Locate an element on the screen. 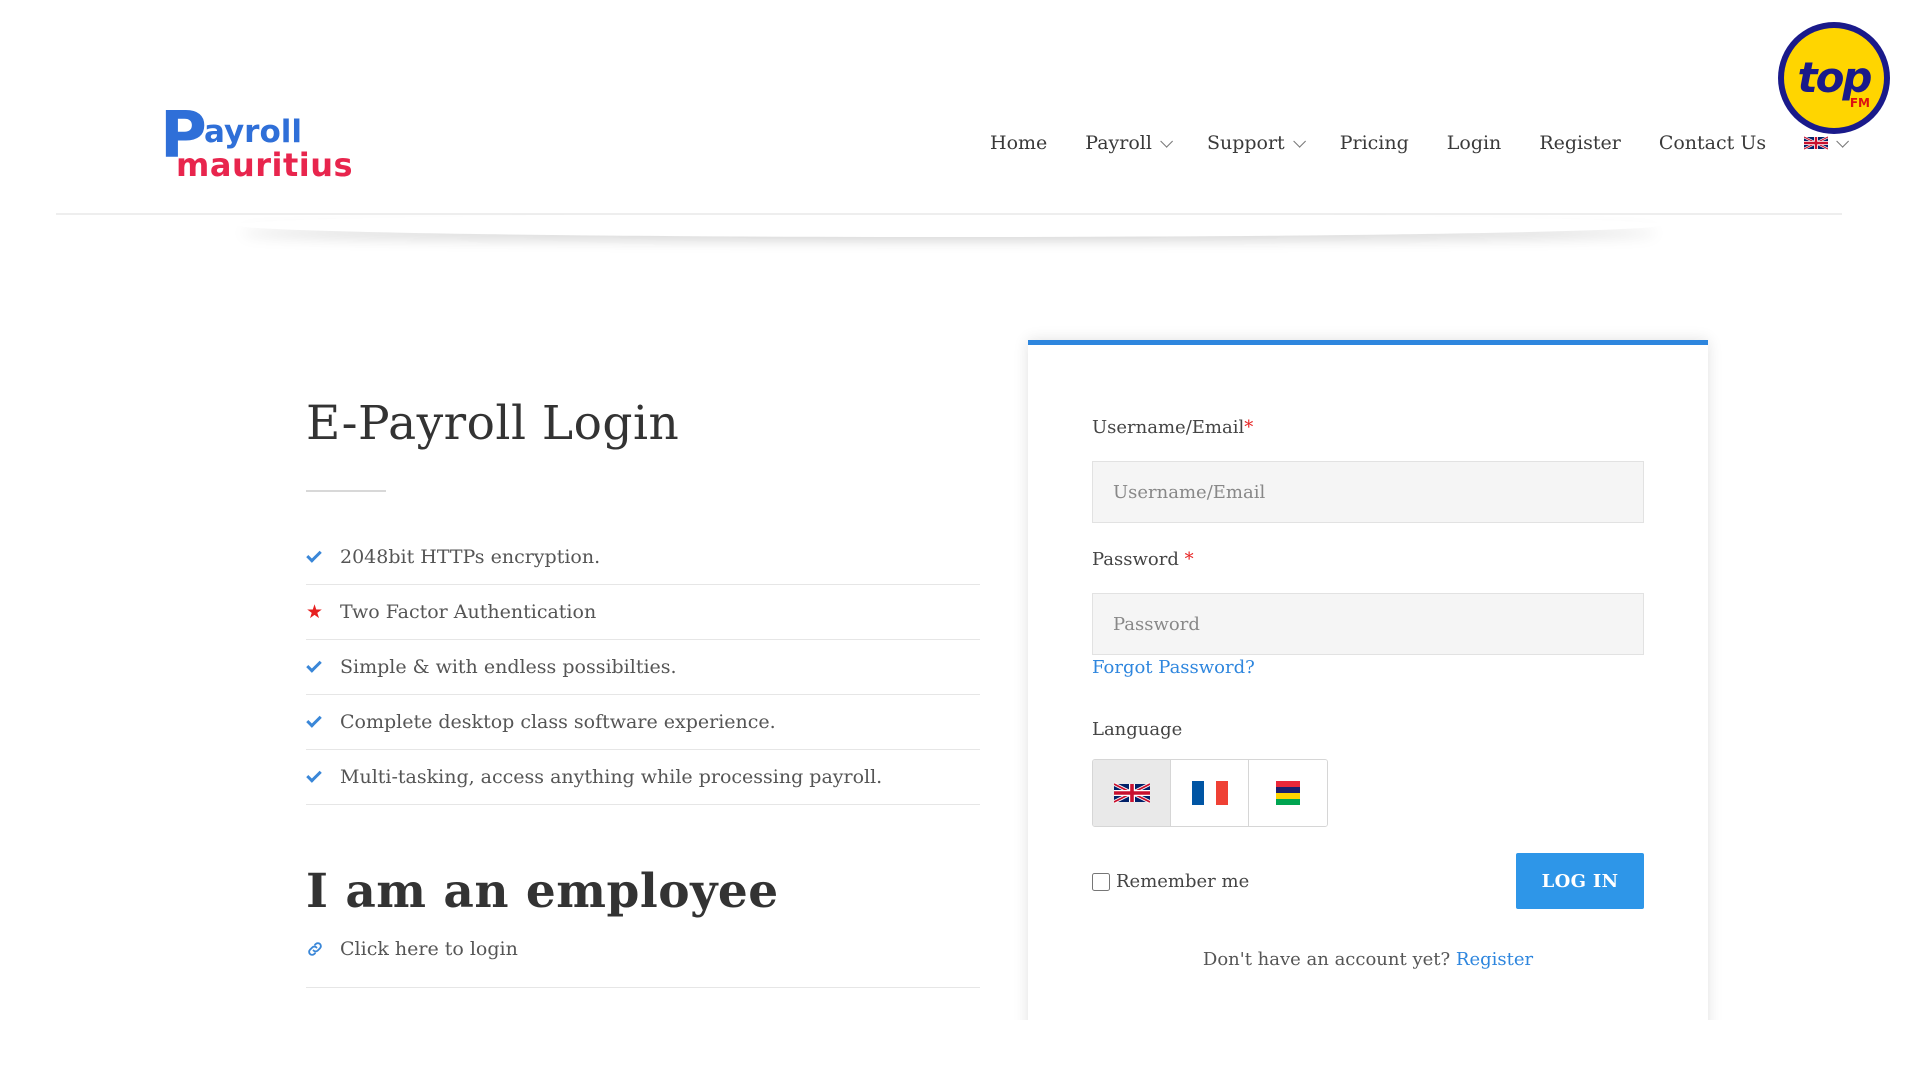  employee-section-title: I am an employee is located at coordinates (542, 891).